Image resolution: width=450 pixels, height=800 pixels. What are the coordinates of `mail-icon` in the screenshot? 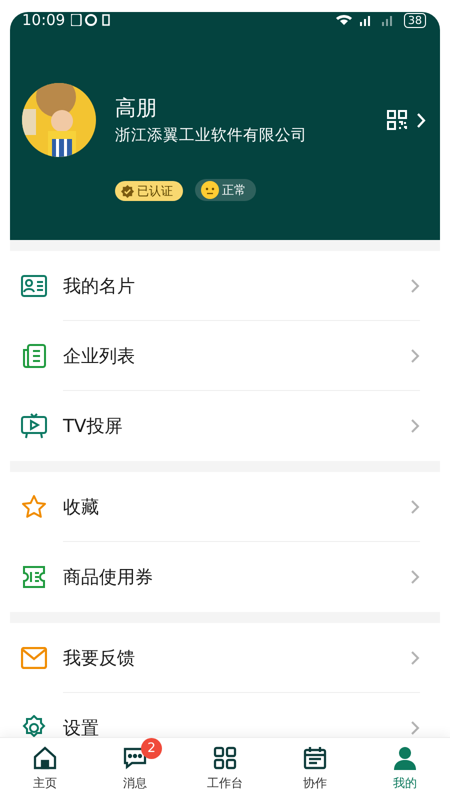 It's located at (34, 658).